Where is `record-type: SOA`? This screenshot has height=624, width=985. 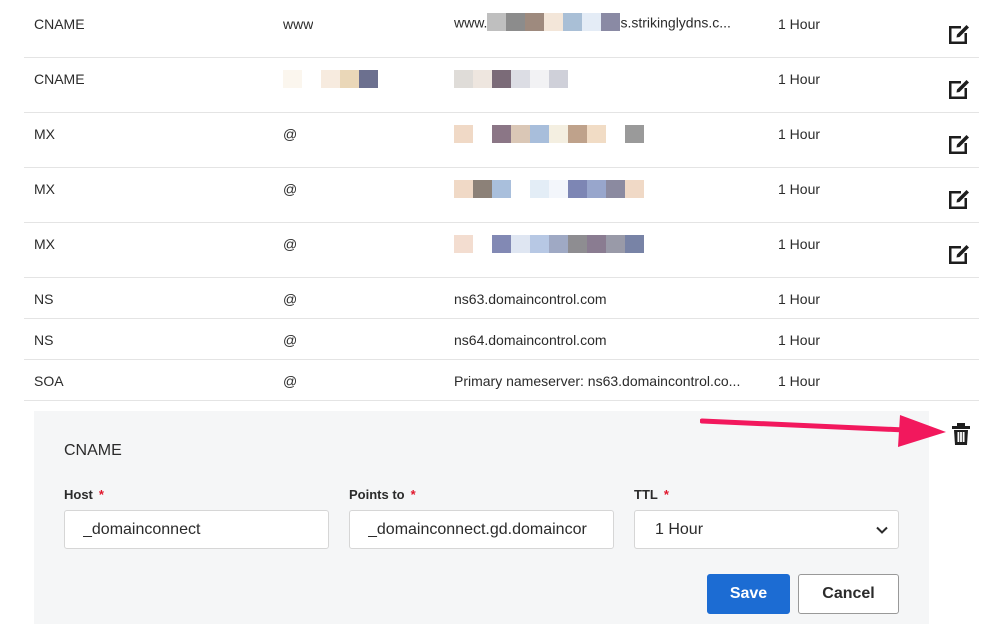 record-type: SOA is located at coordinates (49, 381).